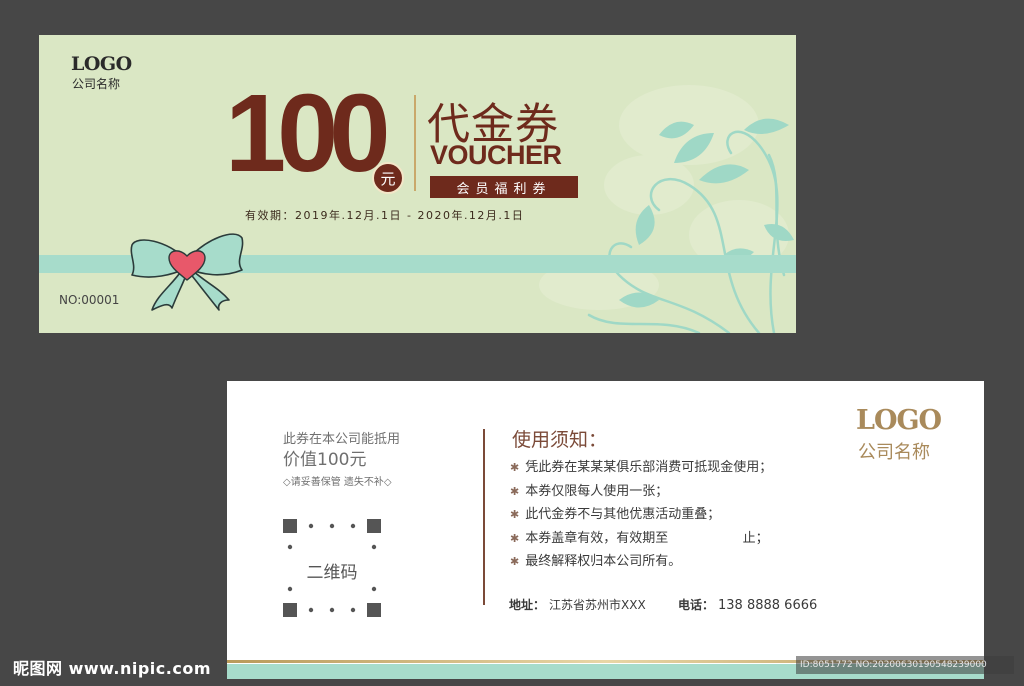 Image resolution: width=1024 pixels, height=686 pixels. Describe the element at coordinates (768, 605) in the screenshot. I see `phone-value: 138 8888 6666` at that location.